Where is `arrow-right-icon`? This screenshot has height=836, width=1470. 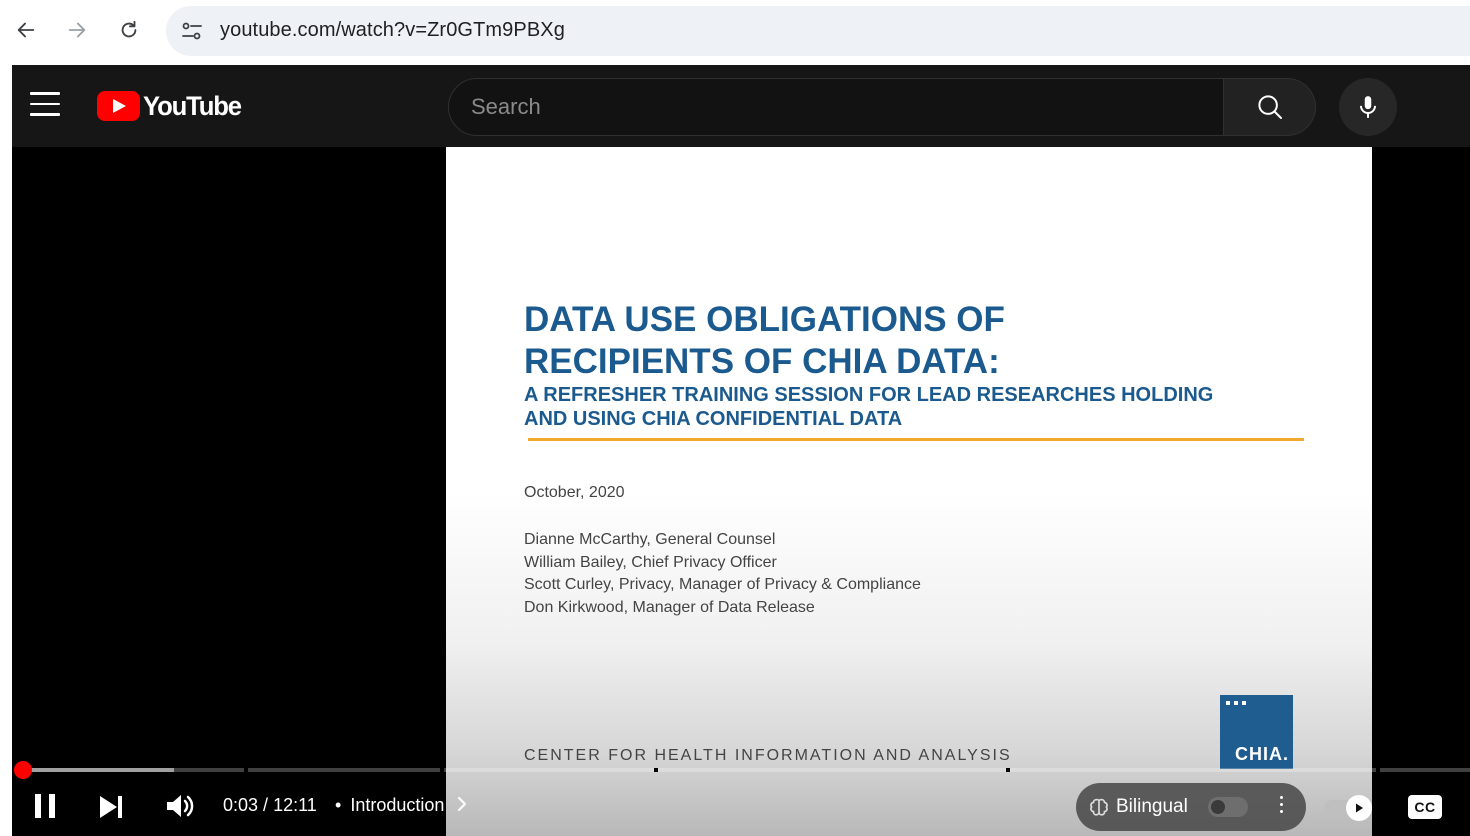 arrow-right-icon is located at coordinates (77, 30).